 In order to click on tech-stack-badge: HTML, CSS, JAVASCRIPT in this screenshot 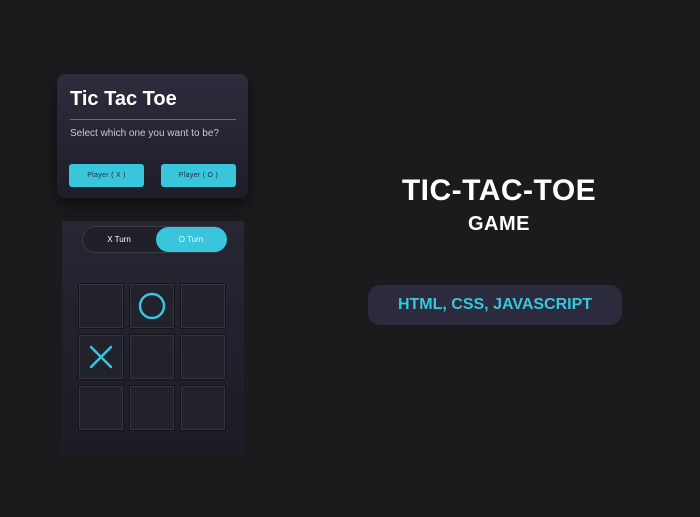, I will do `click(495, 305)`.